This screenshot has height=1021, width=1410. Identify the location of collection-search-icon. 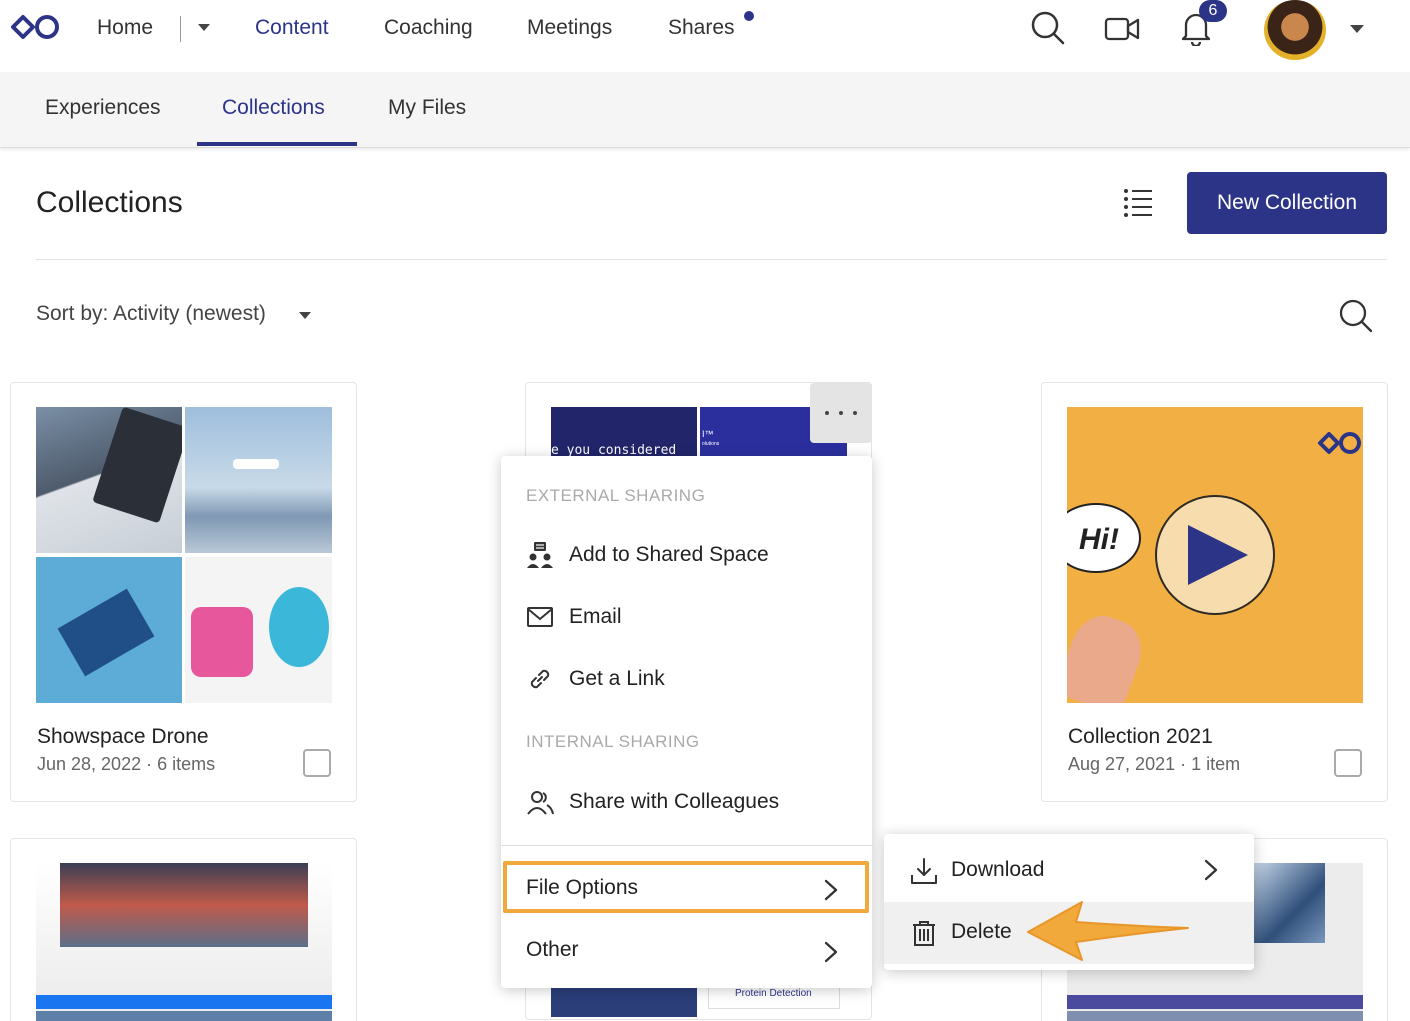
(1356, 316).